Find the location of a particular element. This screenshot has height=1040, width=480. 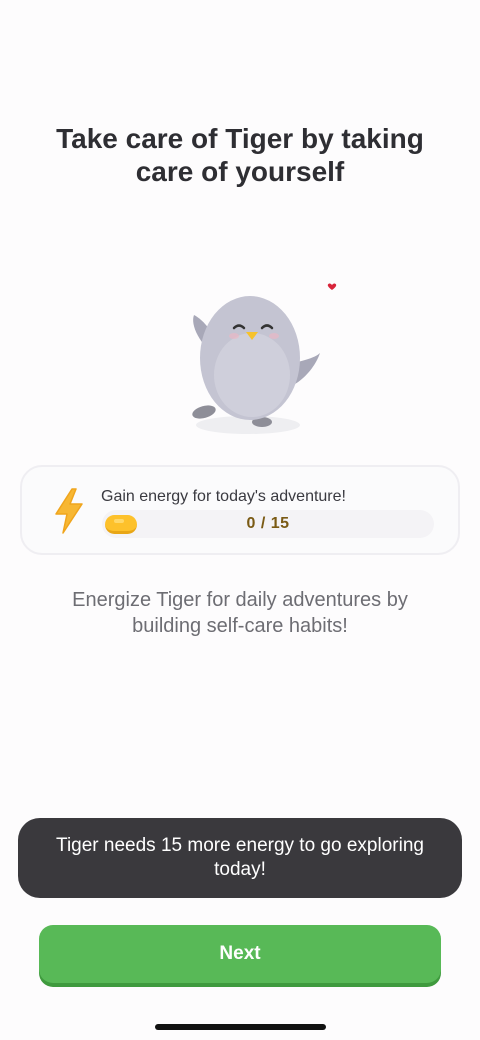

heart-icon is located at coordinates (332, 286).